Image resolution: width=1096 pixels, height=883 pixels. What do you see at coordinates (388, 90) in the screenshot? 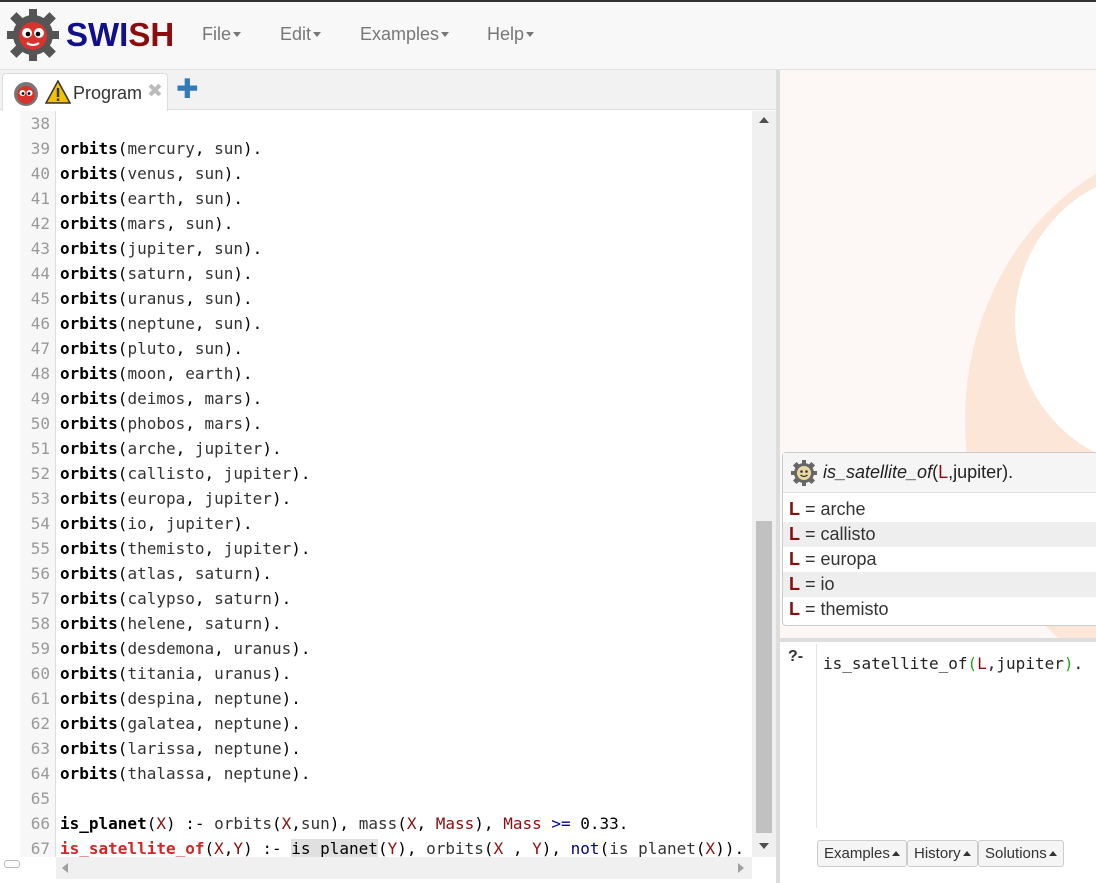
I see `editor-tab-bar: Program ✖ ✚` at bounding box center [388, 90].